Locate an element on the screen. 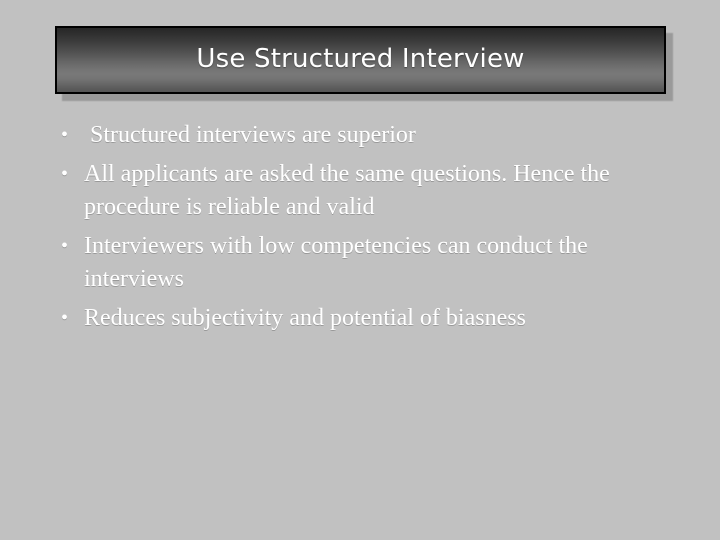 The height and width of the screenshot is (540, 720). slide-title-block: Use Structured Interview is located at coordinates (364, 63).